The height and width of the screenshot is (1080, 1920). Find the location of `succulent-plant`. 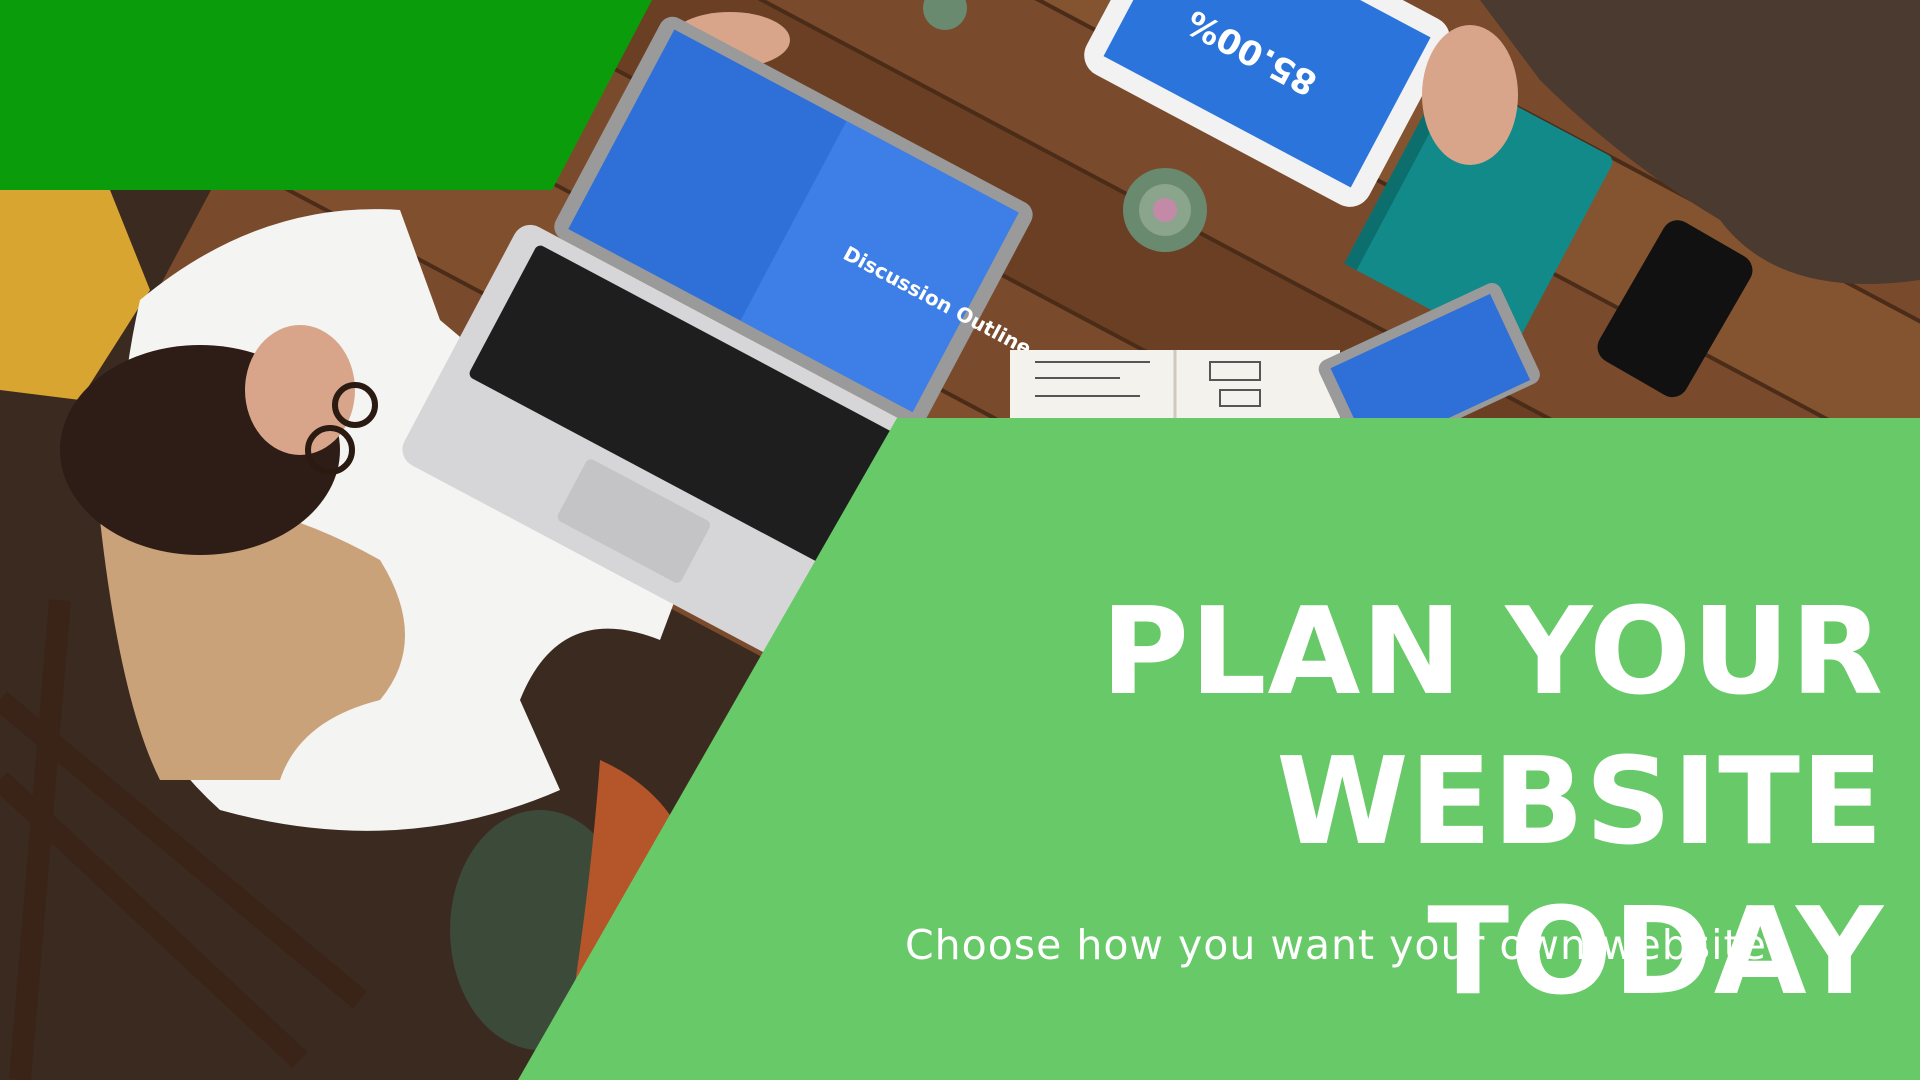

succulent-plant is located at coordinates (1165, 210).